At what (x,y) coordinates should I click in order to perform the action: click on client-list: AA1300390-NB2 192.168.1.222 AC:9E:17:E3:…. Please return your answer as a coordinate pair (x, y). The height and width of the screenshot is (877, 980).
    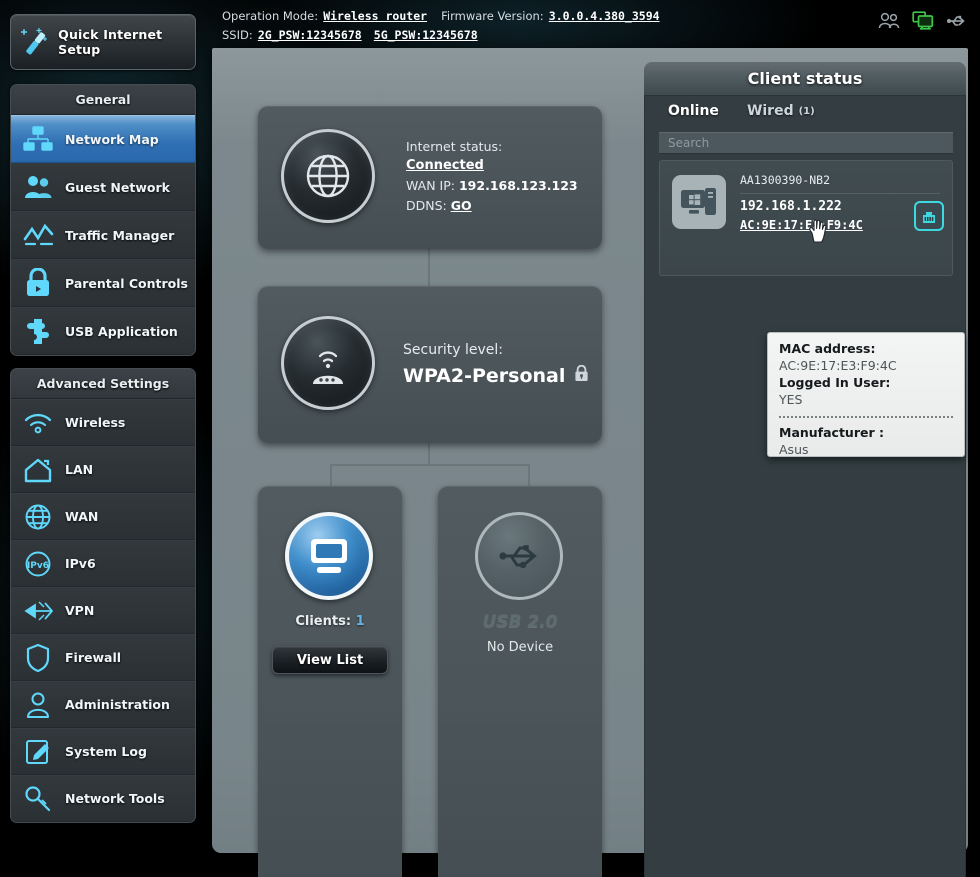
    Looking at the image, I should click on (812, 308).